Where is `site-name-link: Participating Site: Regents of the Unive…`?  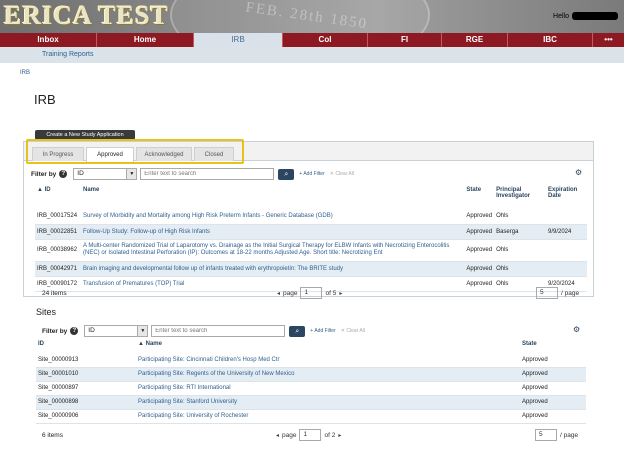
site-name-link: Participating Site: Regents of the Unive… is located at coordinates (328, 374).